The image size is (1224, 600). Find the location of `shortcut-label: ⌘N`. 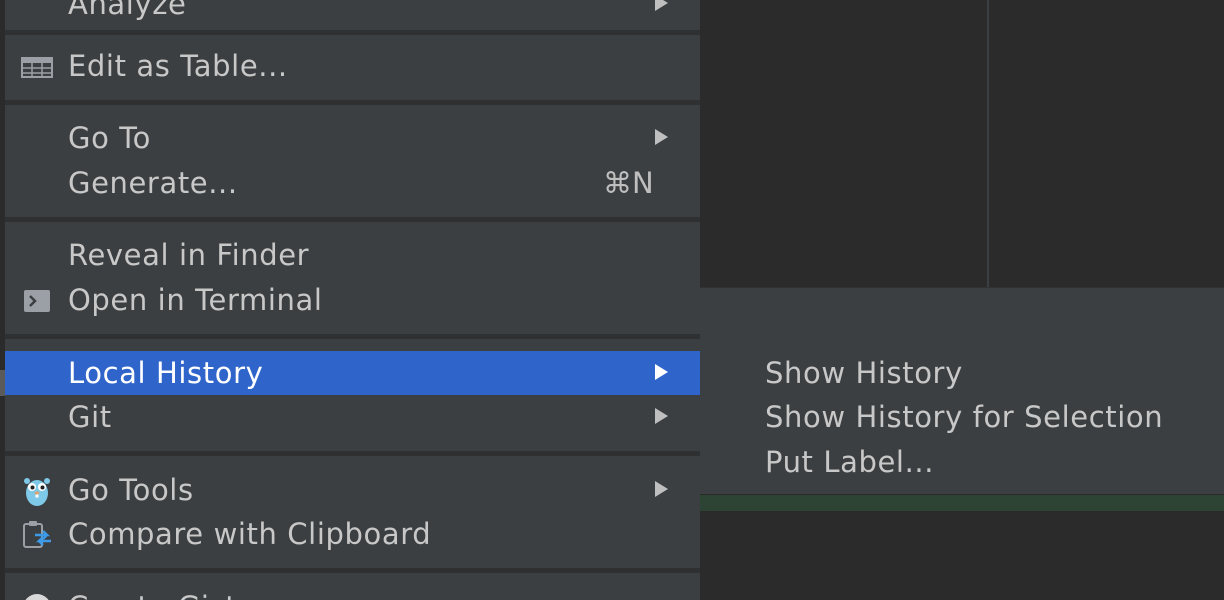

shortcut-label: ⌘N is located at coordinates (628, 183).